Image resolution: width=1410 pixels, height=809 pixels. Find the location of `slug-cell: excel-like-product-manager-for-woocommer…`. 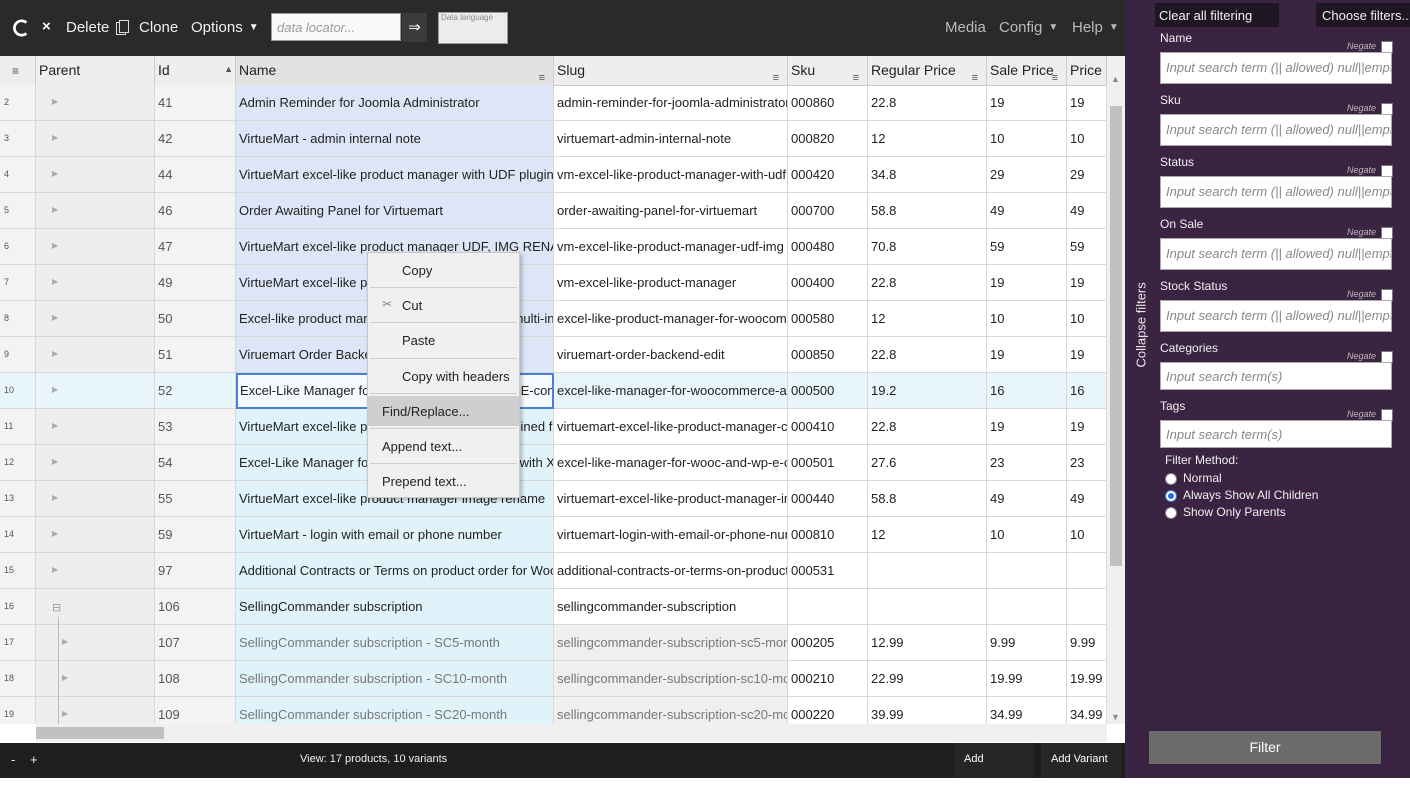

slug-cell: excel-like-product-manager-for-woocommer… is located at coordinates (671, 319).